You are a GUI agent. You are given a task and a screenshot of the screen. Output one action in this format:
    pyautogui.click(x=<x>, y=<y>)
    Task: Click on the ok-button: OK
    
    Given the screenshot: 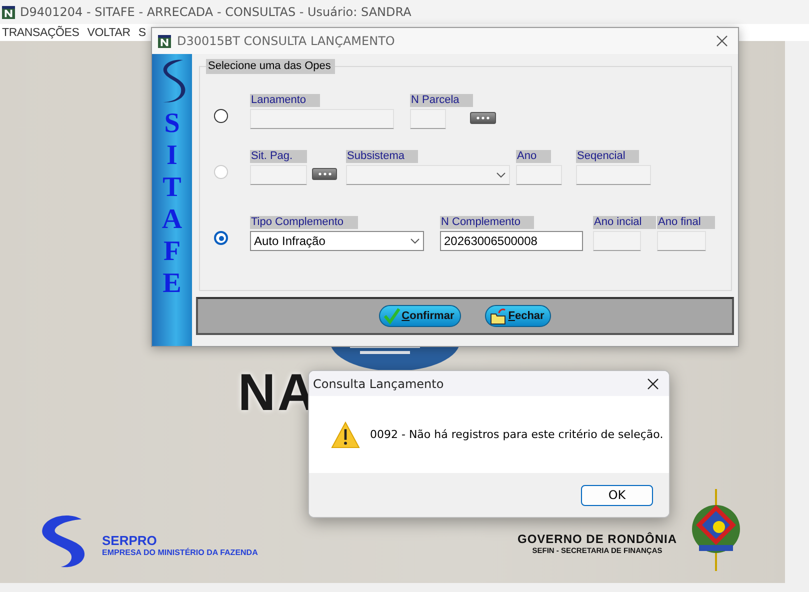 What is the action you would take?
    pyautogui.click(x=617, y=495)
    